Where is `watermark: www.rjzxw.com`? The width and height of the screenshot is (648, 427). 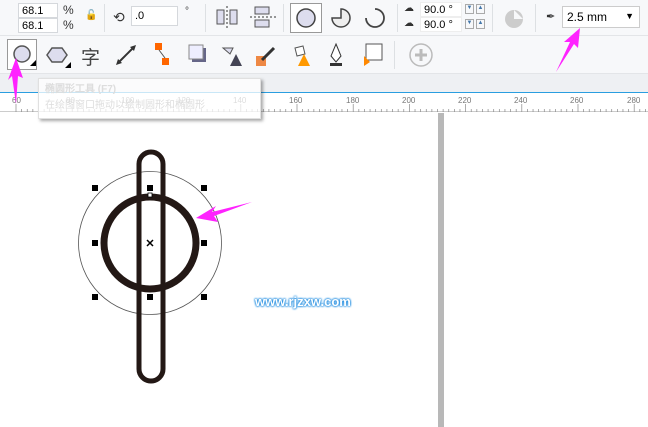
watermark: www.rjzxw.com is located at coordinates (303, 301).